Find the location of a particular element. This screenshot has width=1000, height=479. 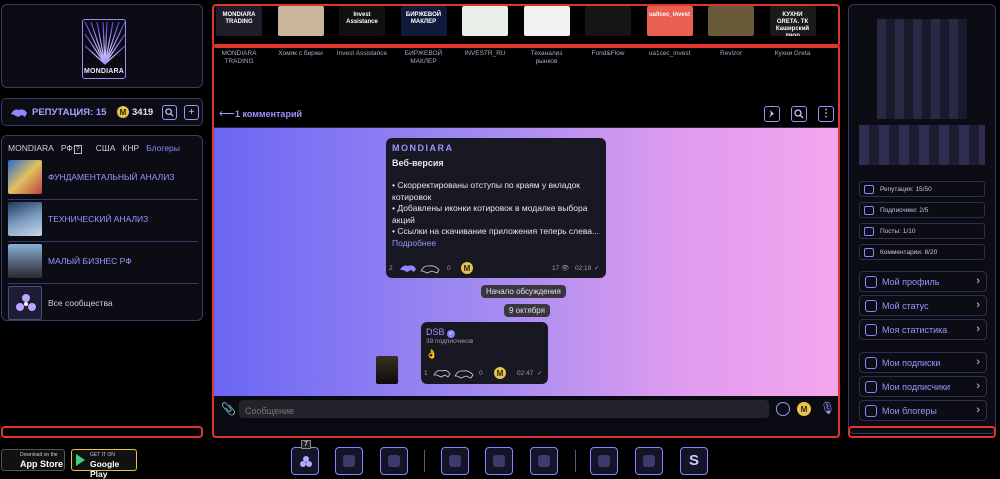

tab-bloggers: Блогеры is located at coordinates (163, 148).